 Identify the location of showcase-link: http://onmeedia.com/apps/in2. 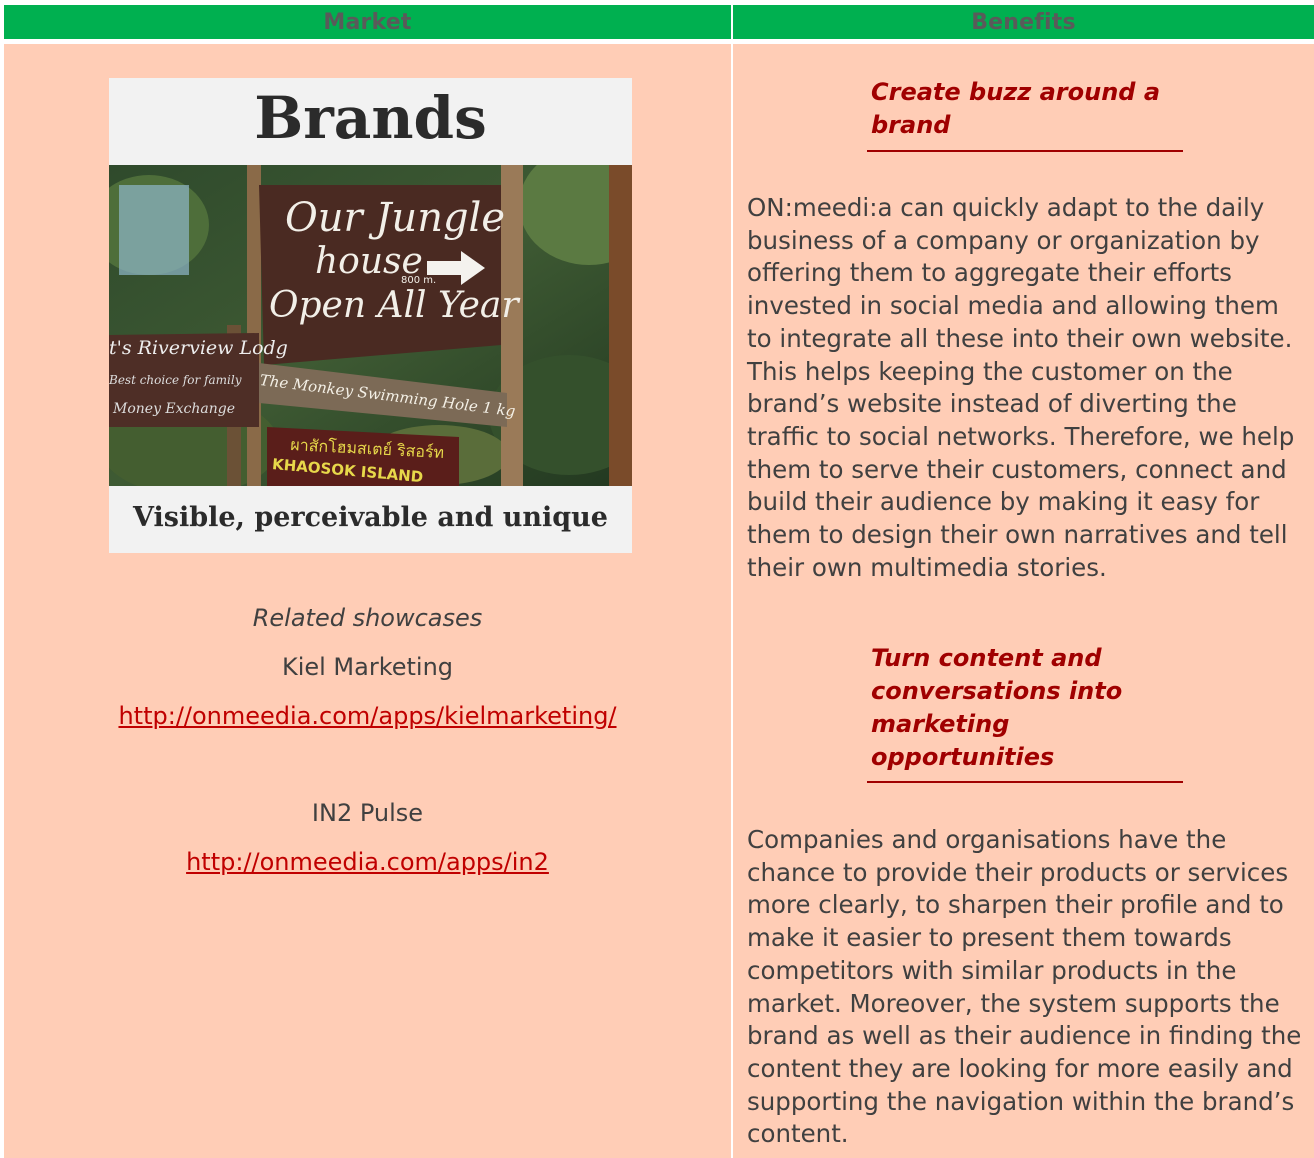
(367, 862).